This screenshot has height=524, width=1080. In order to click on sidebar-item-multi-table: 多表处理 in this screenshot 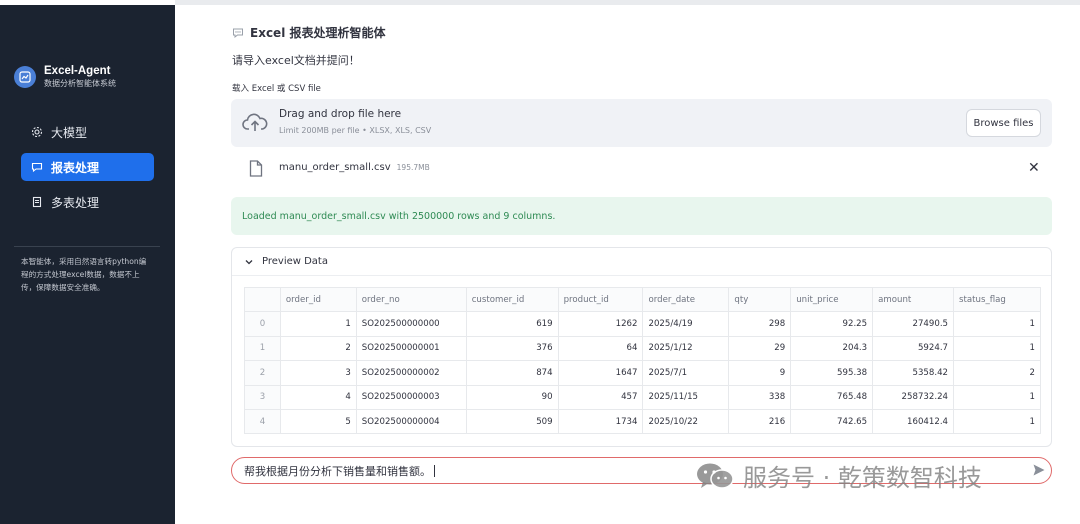, I will do `click(87, 202)`.